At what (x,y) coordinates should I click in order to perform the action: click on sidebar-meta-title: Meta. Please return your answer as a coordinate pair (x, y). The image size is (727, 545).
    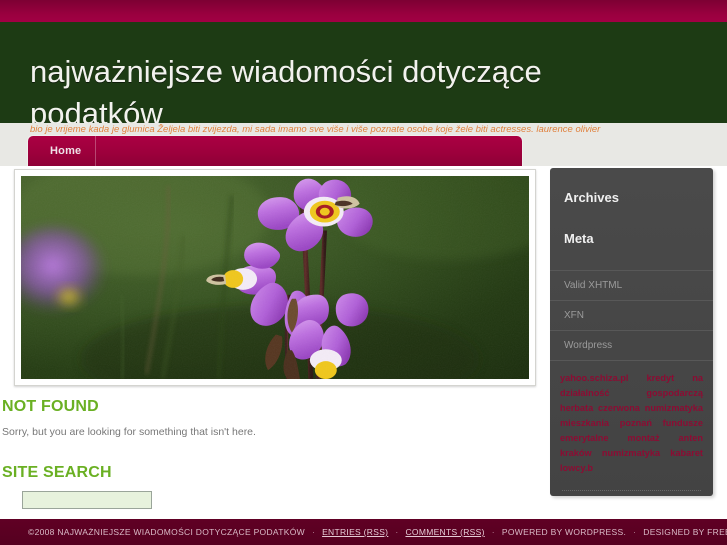
    Looking at the image, I should click on (579, 238).